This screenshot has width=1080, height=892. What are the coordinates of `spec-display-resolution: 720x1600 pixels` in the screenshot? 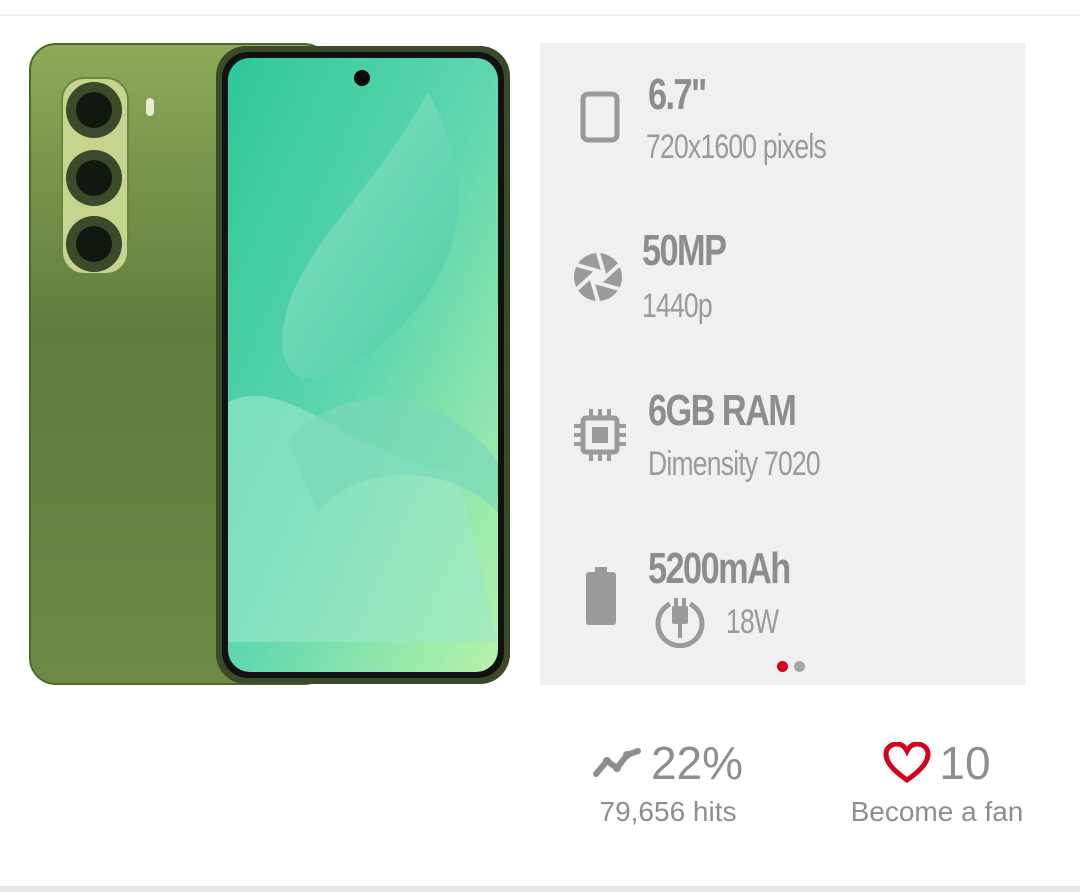 It's located at (736, 147).